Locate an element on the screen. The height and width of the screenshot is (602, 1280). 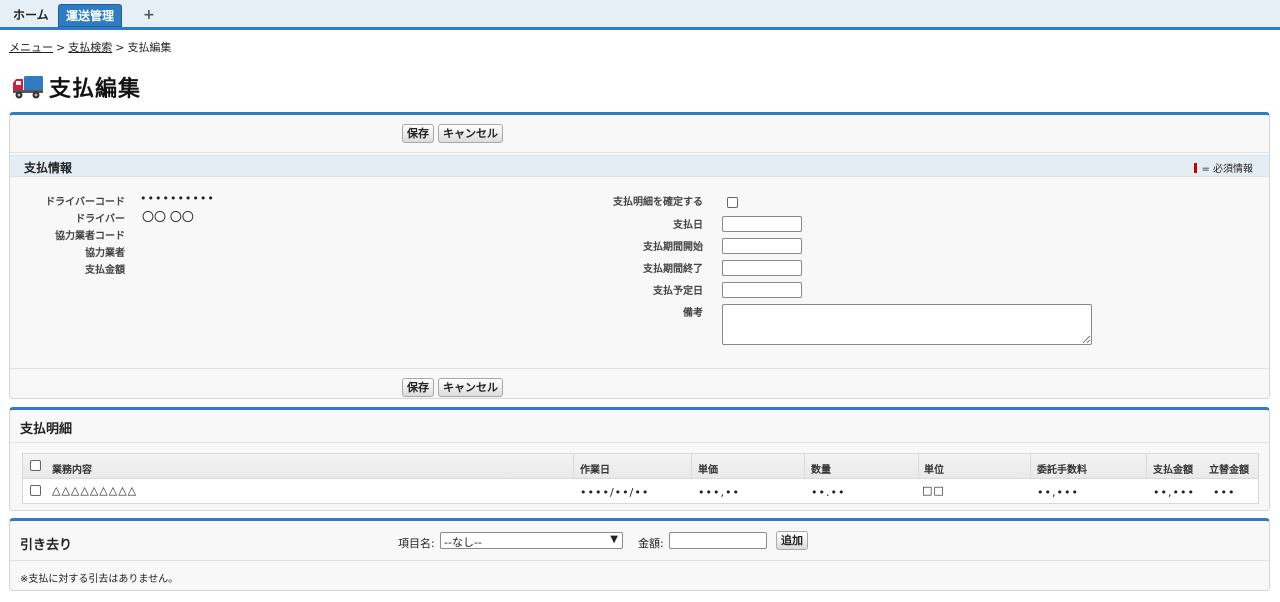
col-commission-header: 委託手数料 is located at coordinates (1062, 470).